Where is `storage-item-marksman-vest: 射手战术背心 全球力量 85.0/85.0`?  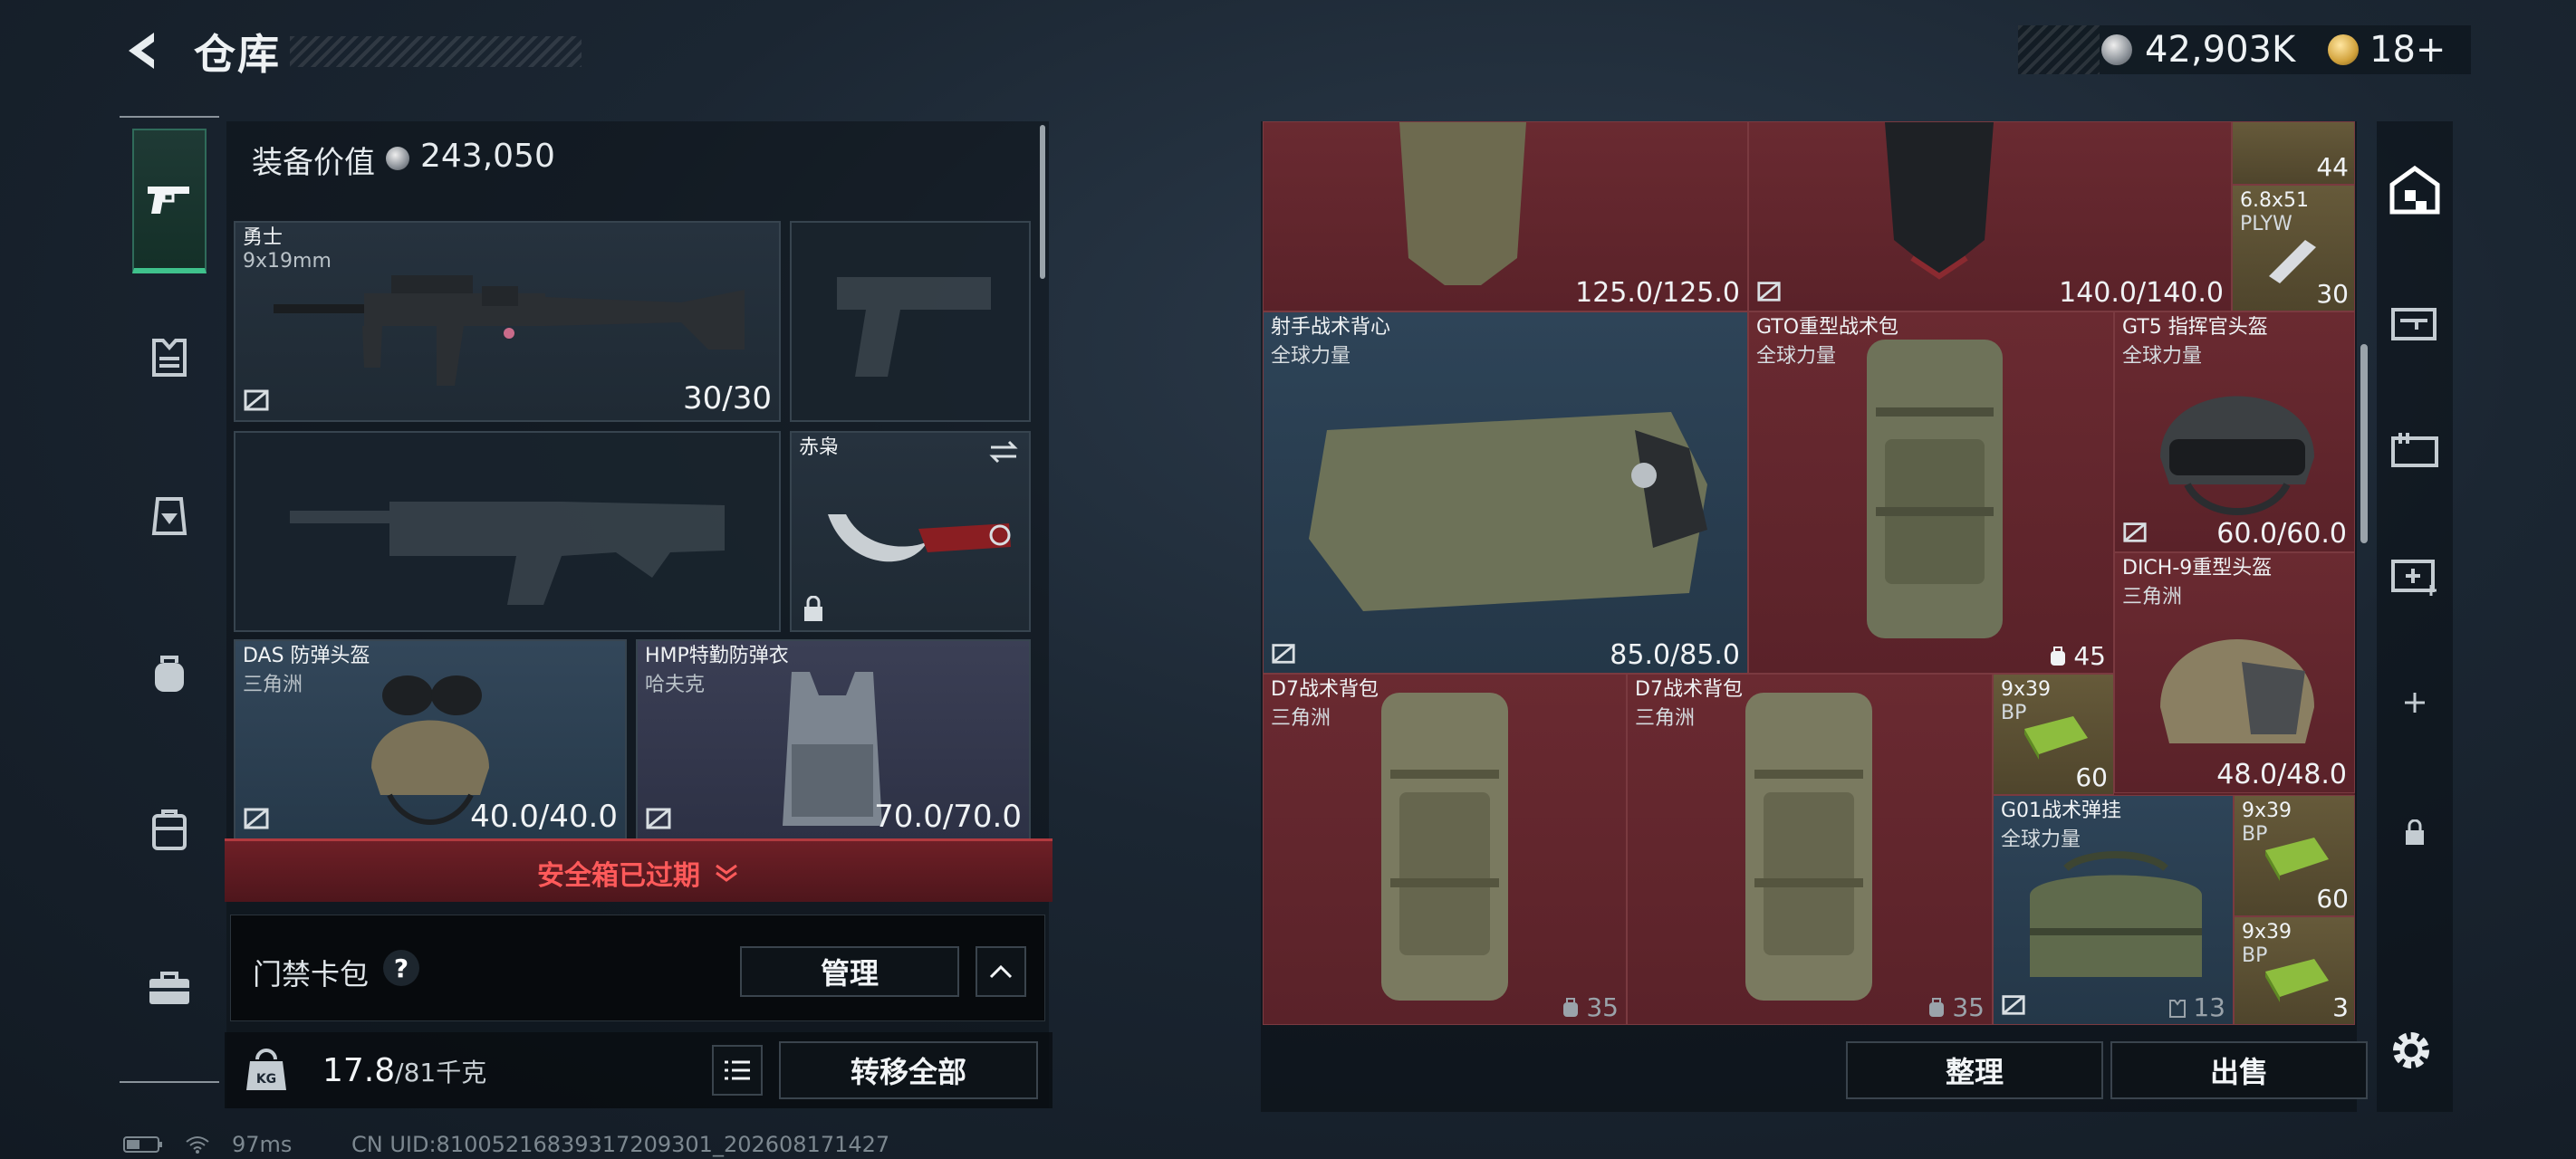 storage-item-marksman-vest: 射手战术背心 全球力量 85.0/85.0 is located at coordinates (1505, 492).